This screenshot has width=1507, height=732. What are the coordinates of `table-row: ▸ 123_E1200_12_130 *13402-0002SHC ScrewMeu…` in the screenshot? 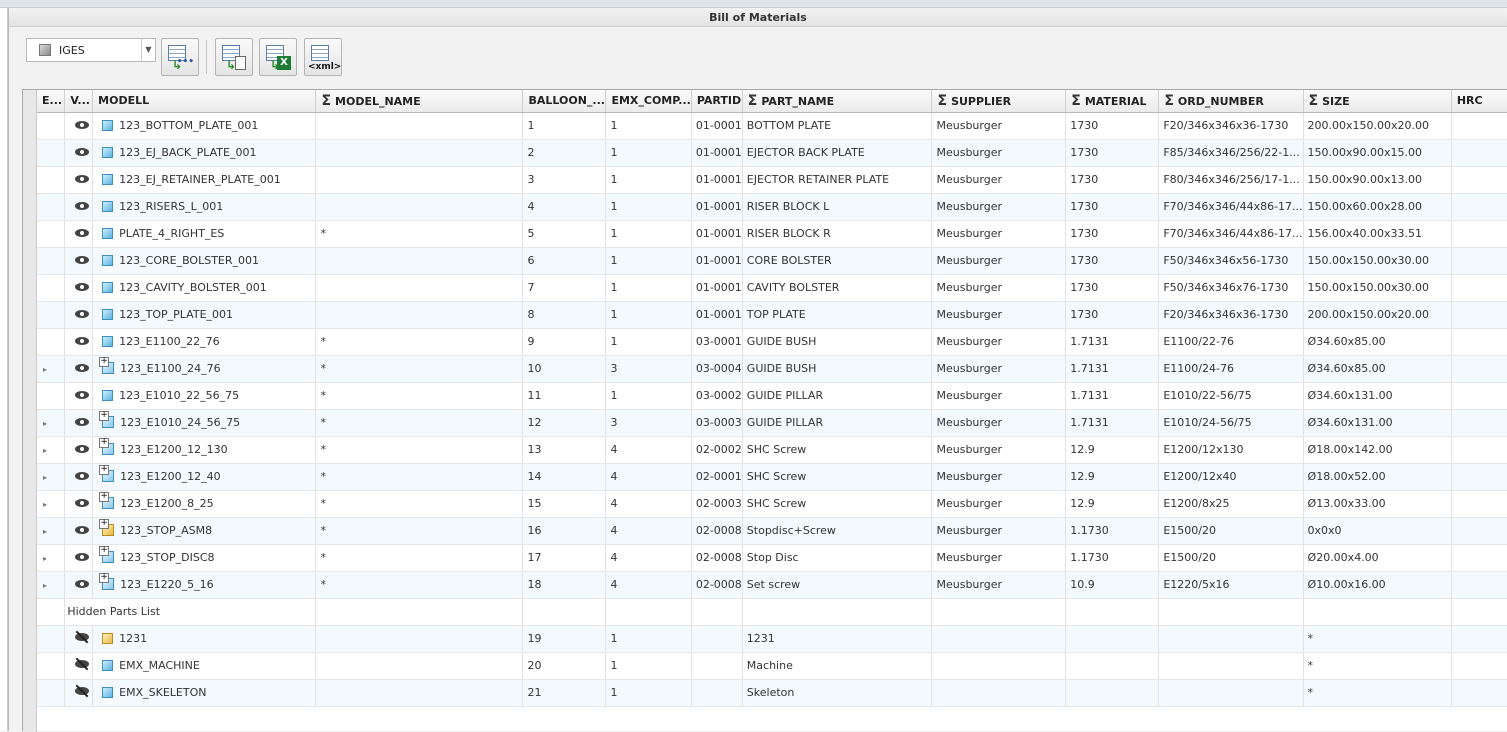 It's located at (772, 450).